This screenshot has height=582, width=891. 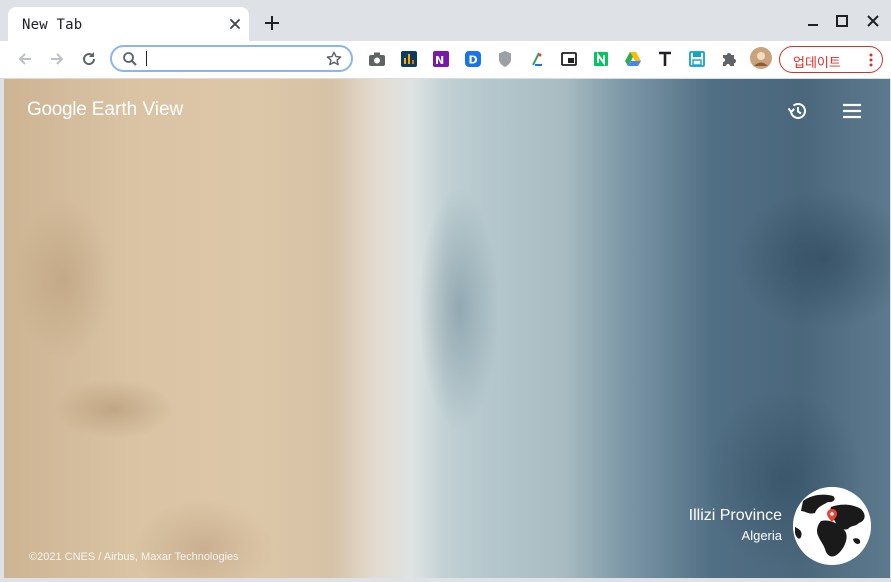 I want to click on globe-map, so click(x=832, y=526).